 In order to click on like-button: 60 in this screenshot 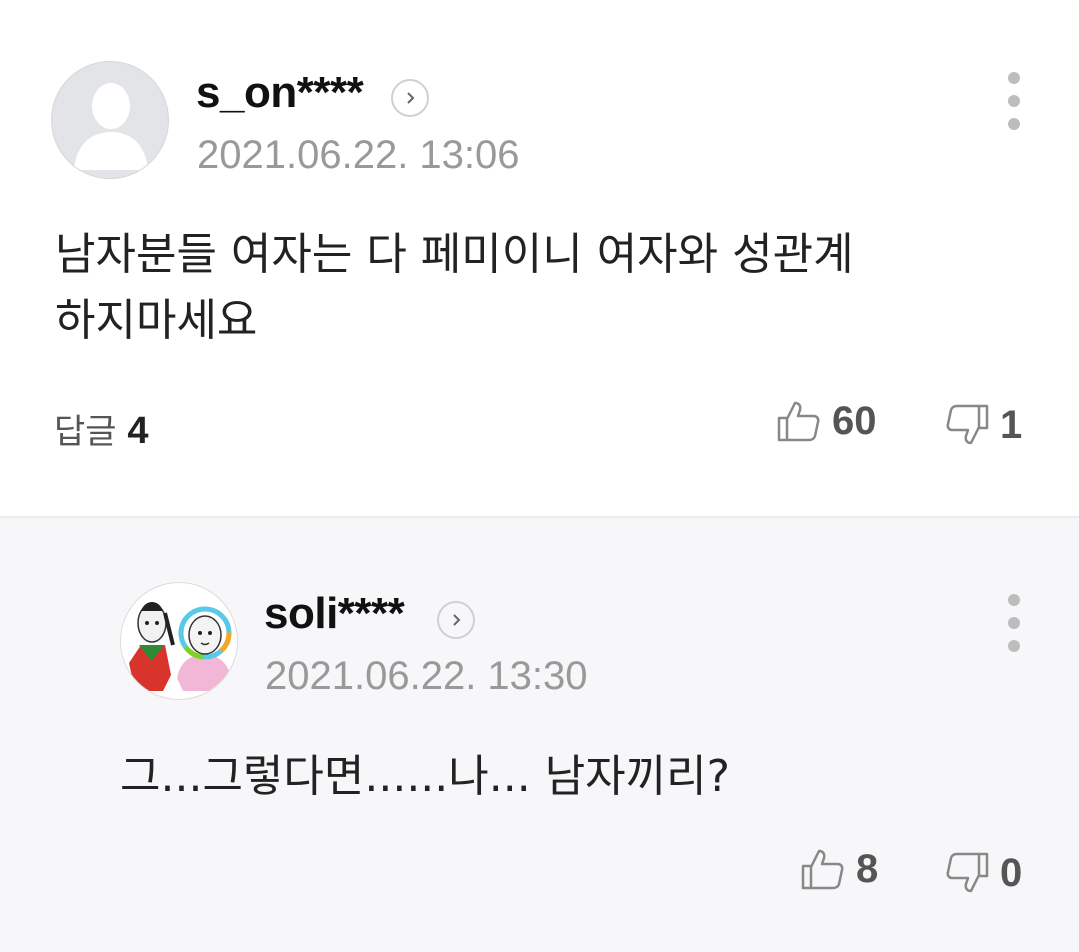, I will do `click(826, 421)`.